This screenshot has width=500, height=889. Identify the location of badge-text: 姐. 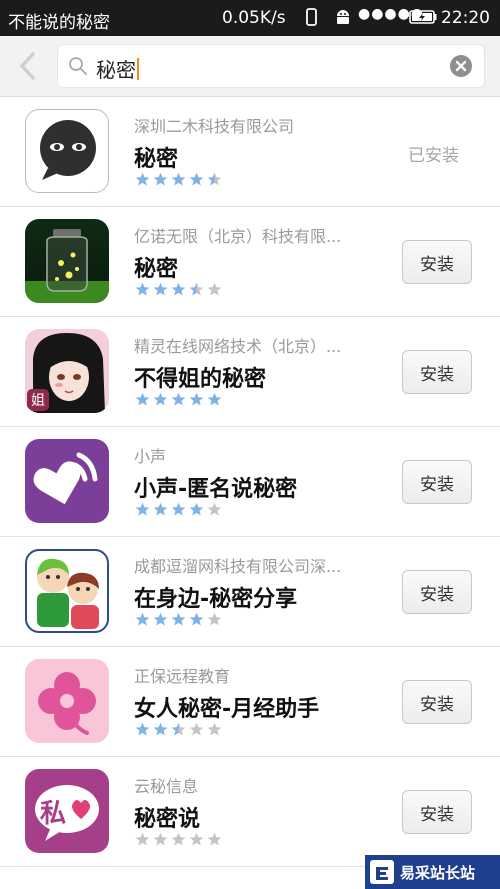
(38, 401).